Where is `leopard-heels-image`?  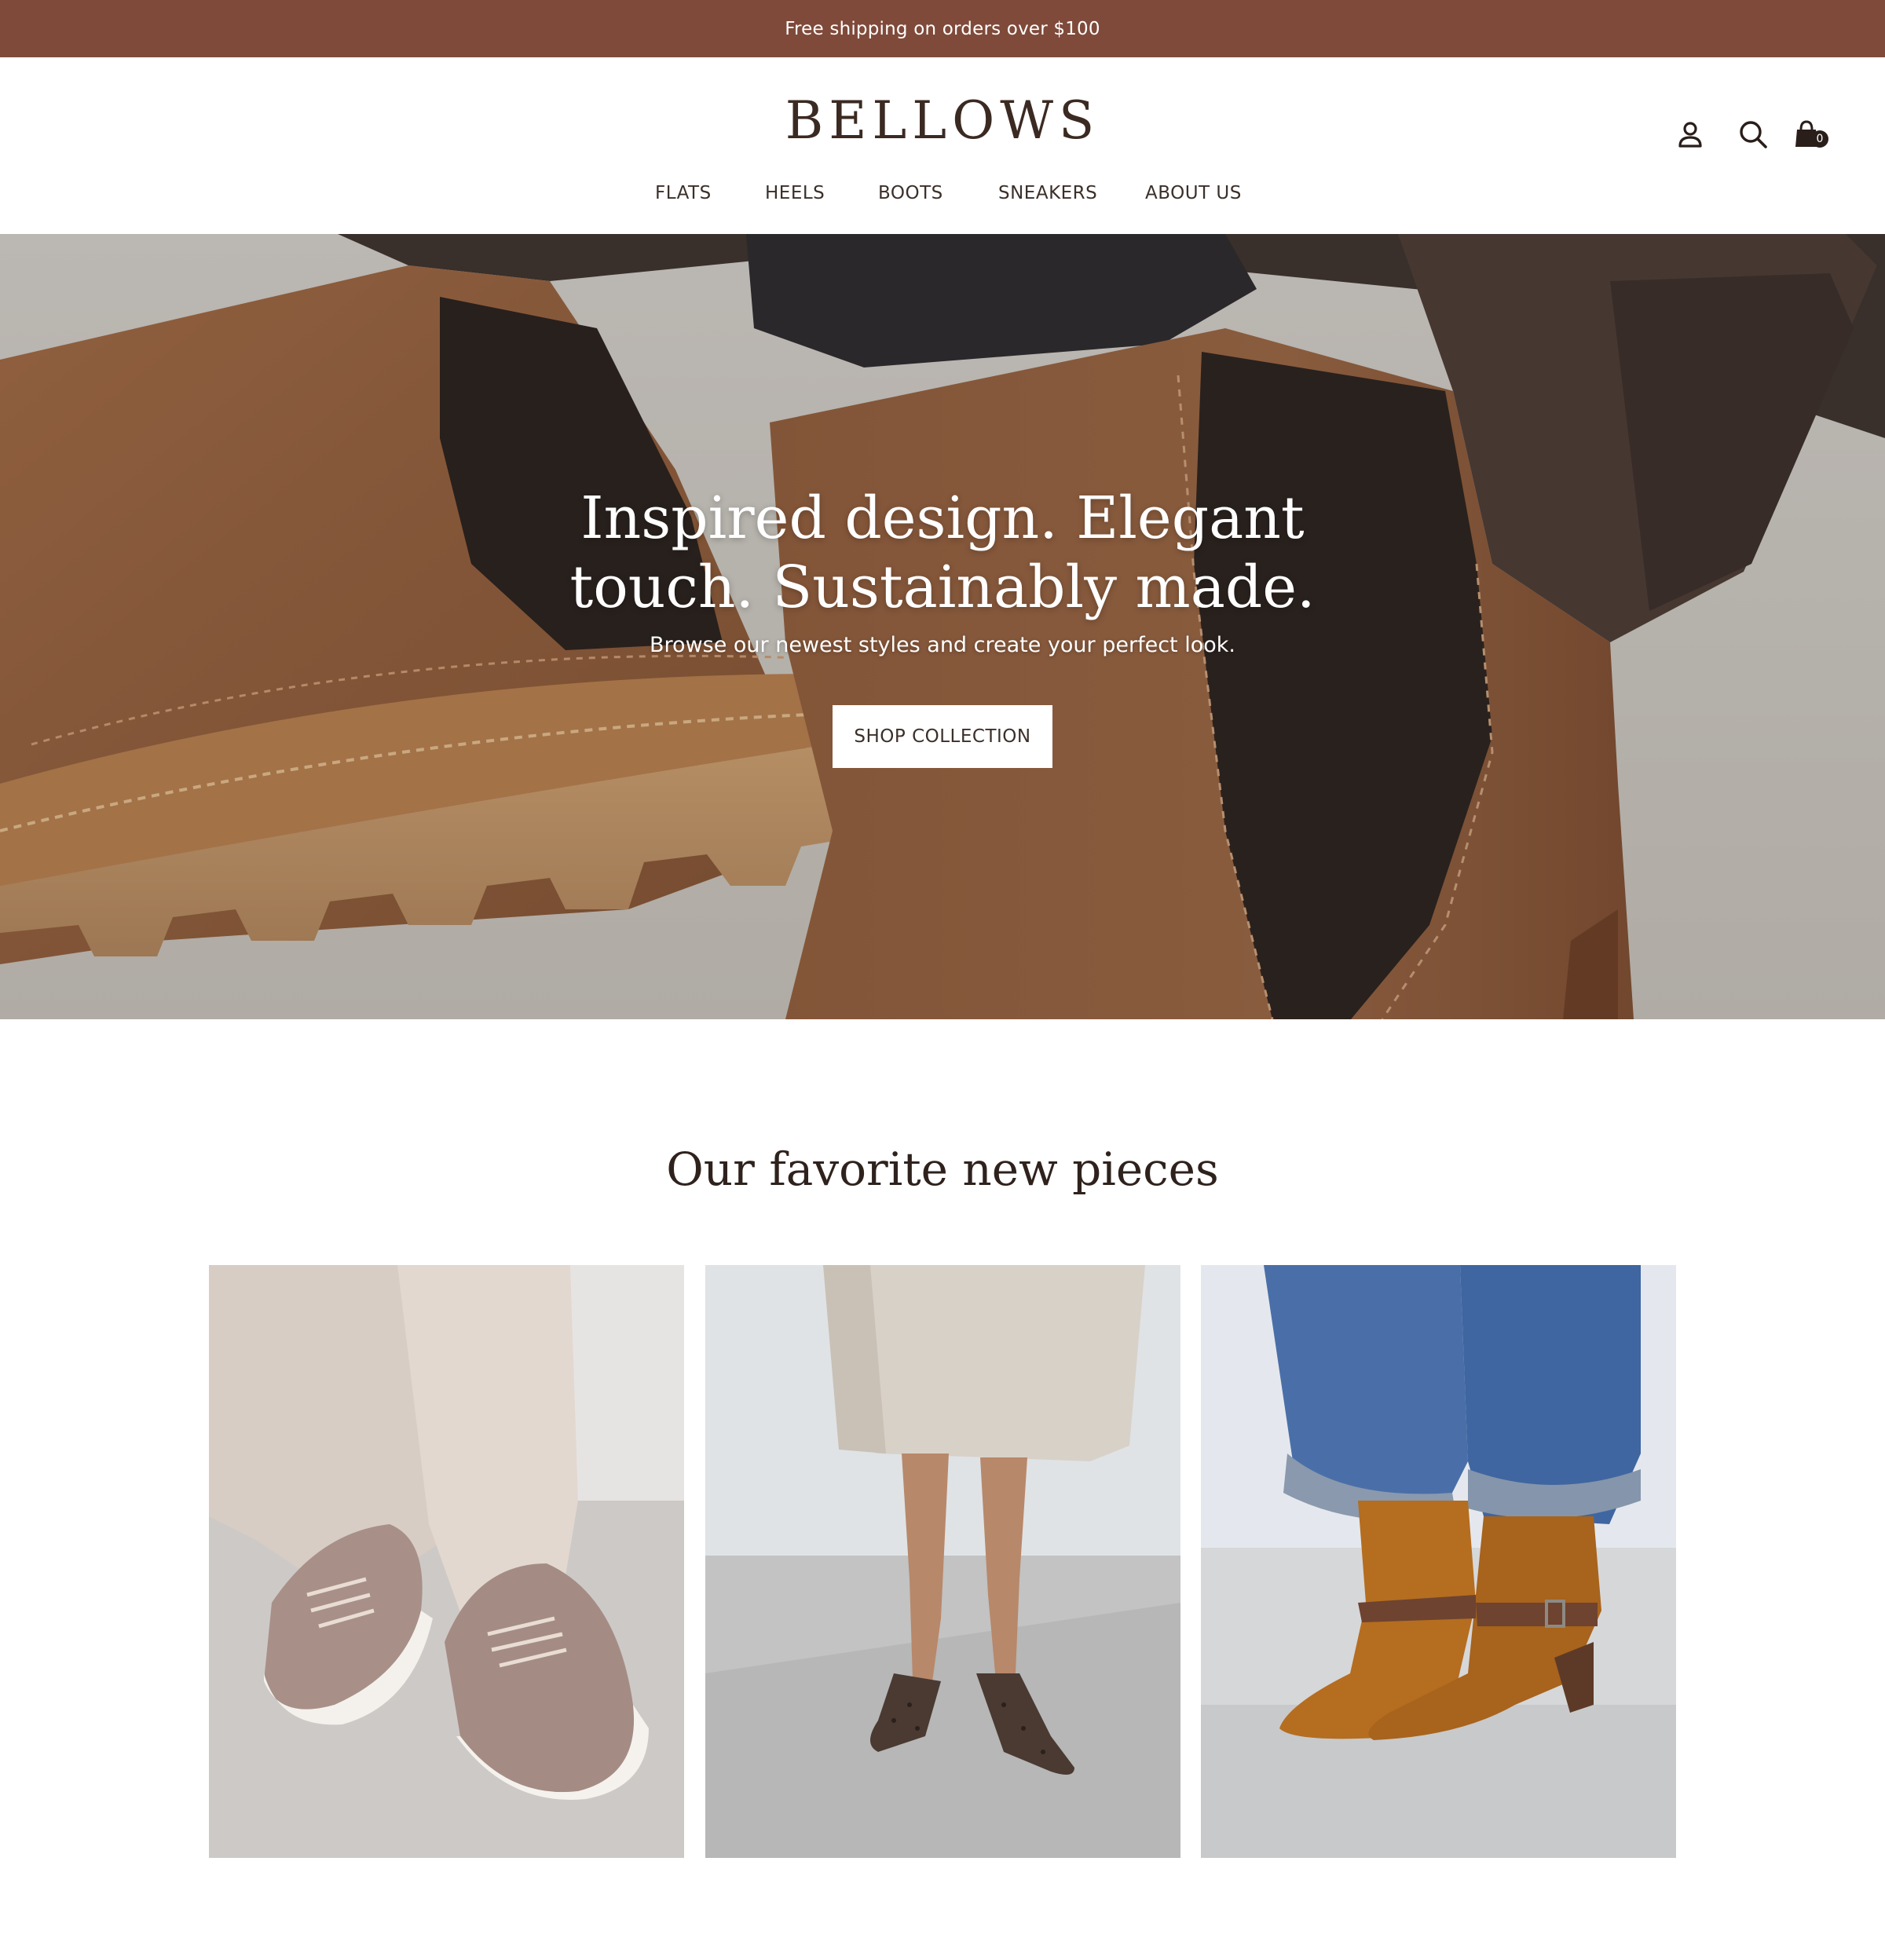
leopard-heels-image is located at coordinates (942, 1561).